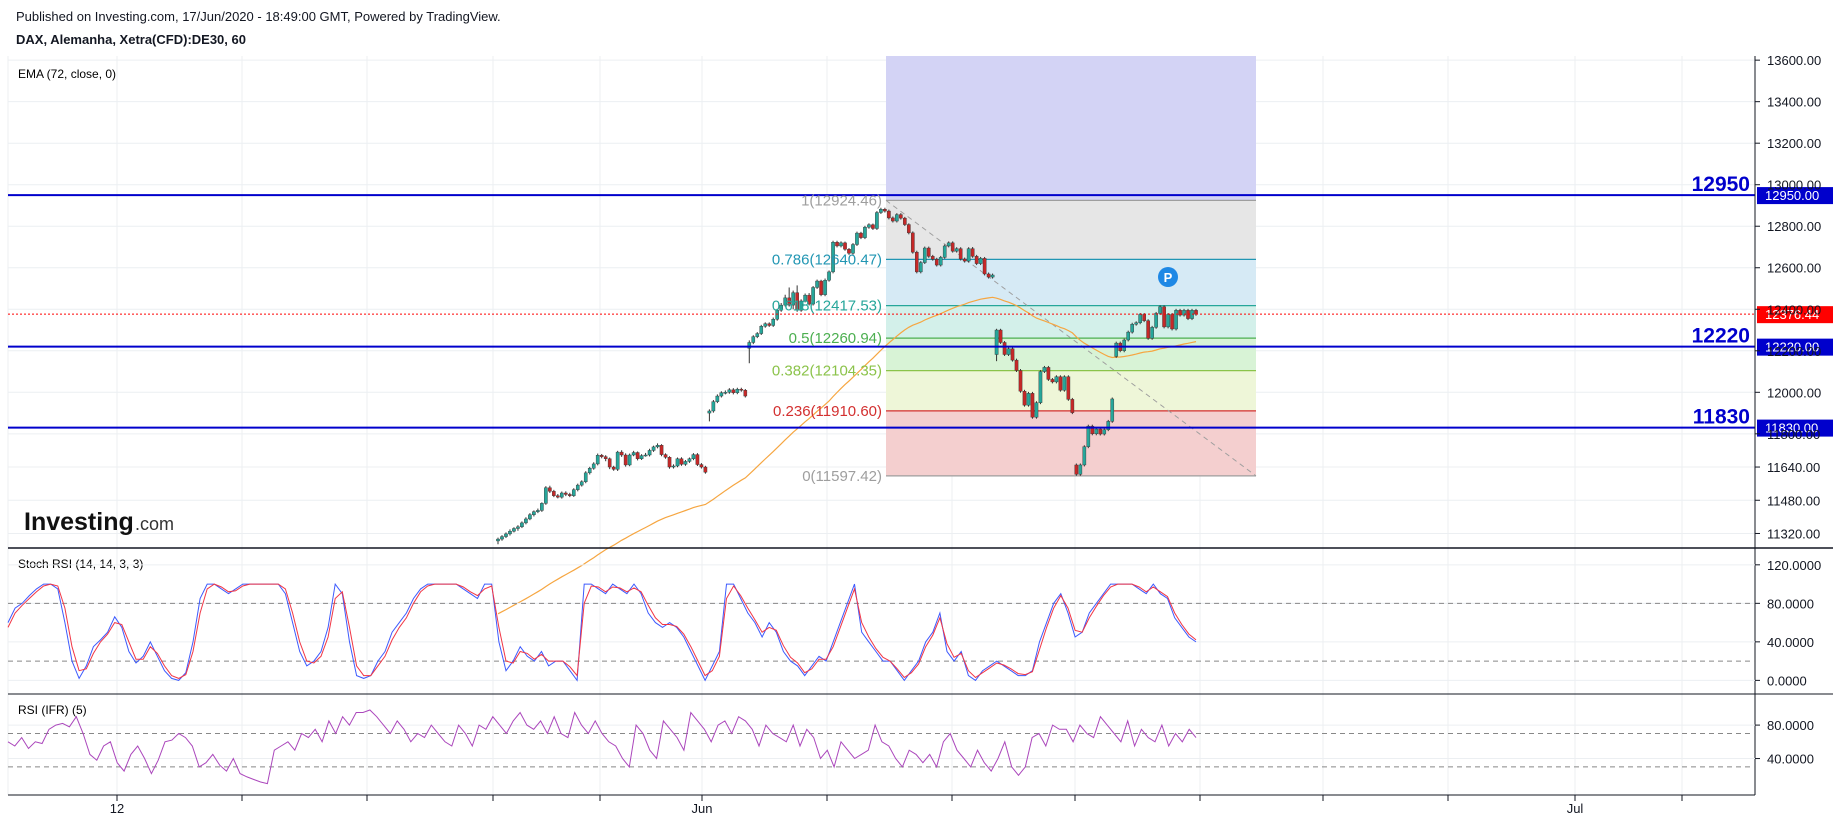  I want to click on price-tick-label: 13600.00, so click(1794, 60).